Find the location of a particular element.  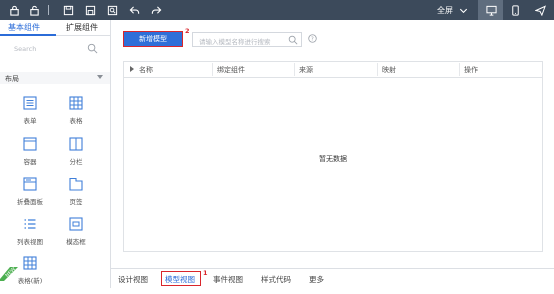

desktop-icon is located at coordinates (491, 10).